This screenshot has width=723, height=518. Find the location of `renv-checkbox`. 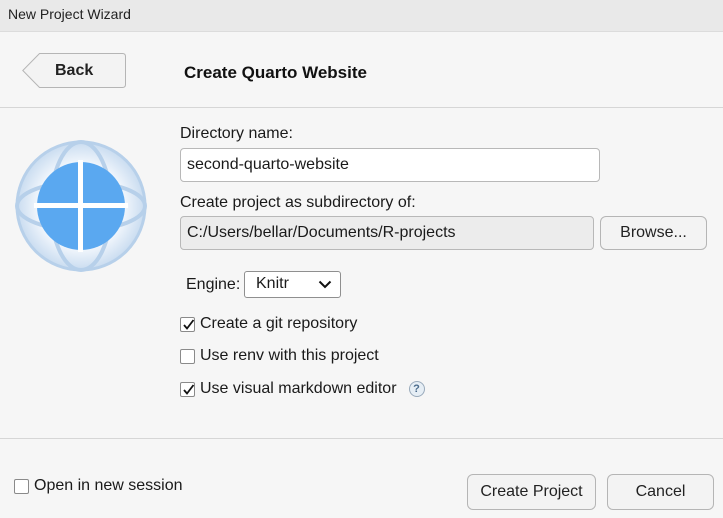

renv-checkbox is located at coordinates (187, 356).